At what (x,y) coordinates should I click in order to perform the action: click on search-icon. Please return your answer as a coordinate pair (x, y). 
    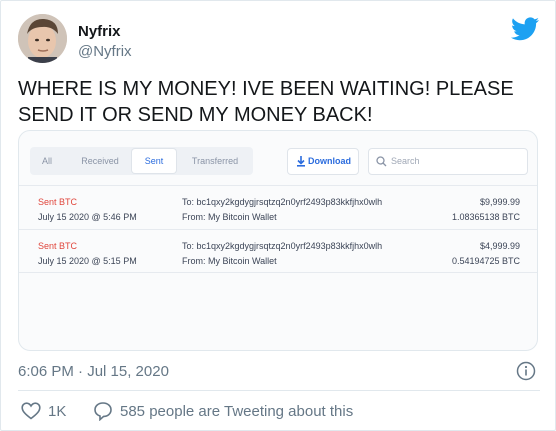
    Looking at the image, I should click on (381, 161).